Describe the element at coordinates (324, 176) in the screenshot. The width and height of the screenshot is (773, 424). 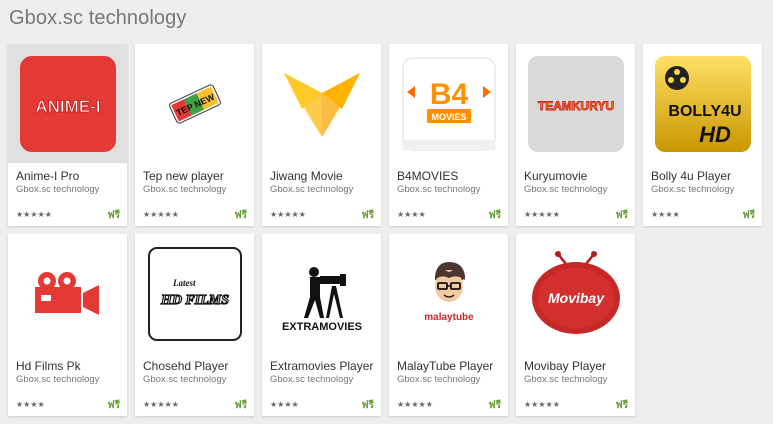
I see `app-name: Jiwang Movie` at that location.